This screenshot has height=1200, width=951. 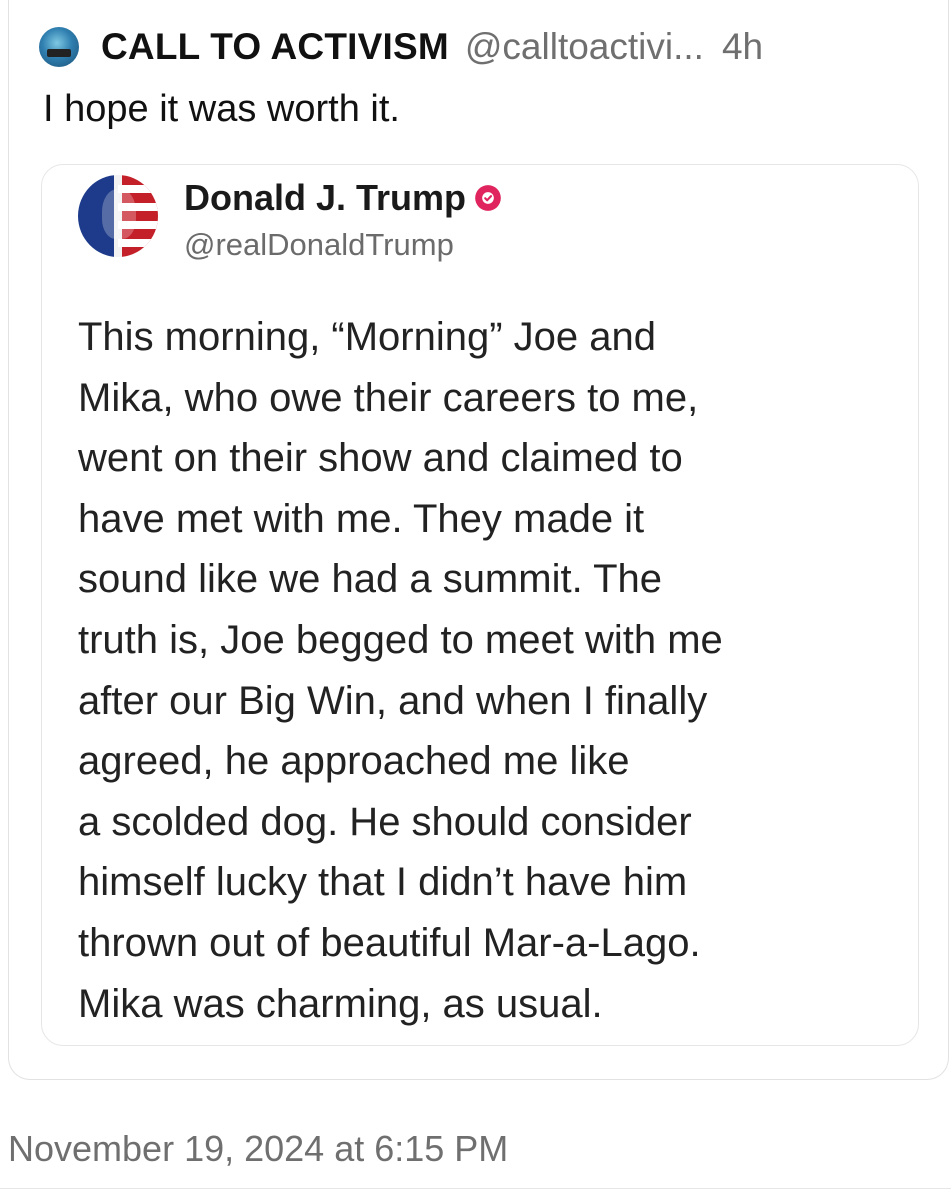 What do you see at coordinates (275, 47) in the screenshot?
I see `author-name: CALL TO ACTIVISM` at bounding box center [275, 47].